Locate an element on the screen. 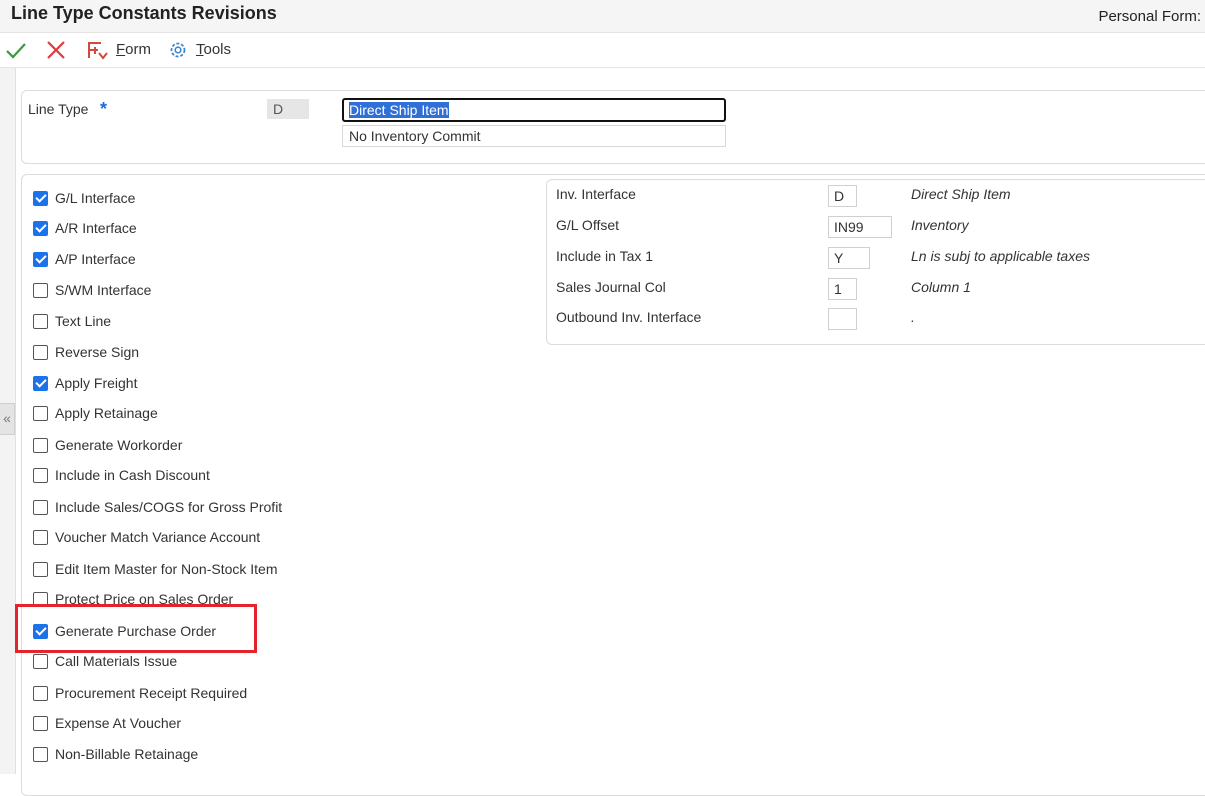 The image size is (1205, 796). checkbox-label: G/L Interface is located at coordinates (95, 198).